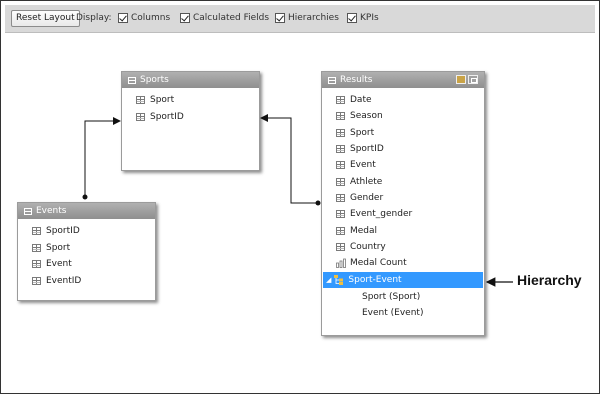 This screenshot has width=600, height=395. I want to click on sports-table-title: Sports, so click(154, 80).